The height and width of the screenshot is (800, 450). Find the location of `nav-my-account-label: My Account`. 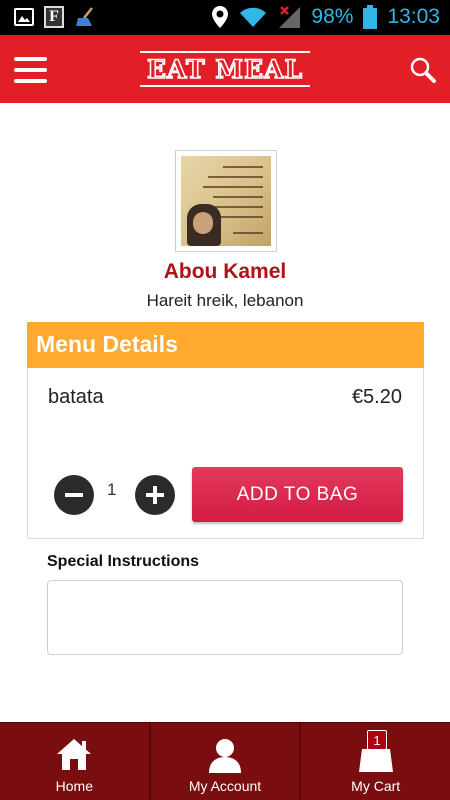

nav-my-account-label: My Account is located at coordinates (225, 786).